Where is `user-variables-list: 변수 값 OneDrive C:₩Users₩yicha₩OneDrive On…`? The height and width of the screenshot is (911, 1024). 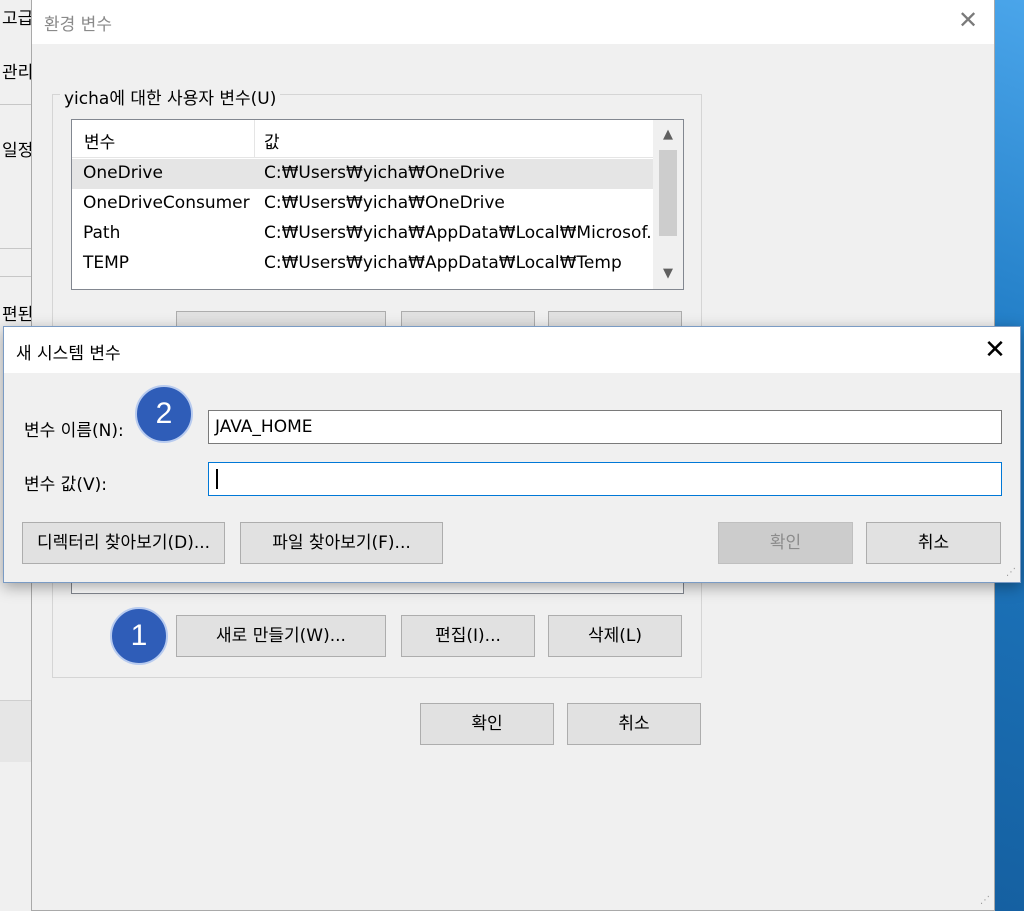
user-variables-list: 변수 값 OneDrive C:₩Users₩yicha₩OneDrive On… is located at coordinates (377, 204).